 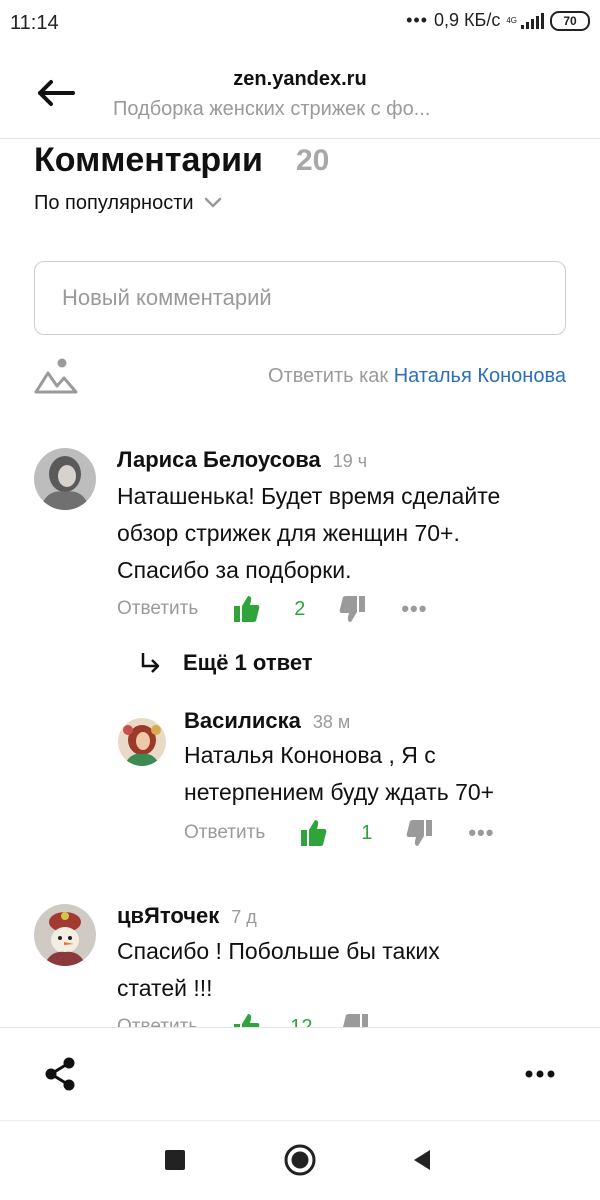 I want to click on comment-author: цвЯточек 7 д, so click(x=187, y=916).